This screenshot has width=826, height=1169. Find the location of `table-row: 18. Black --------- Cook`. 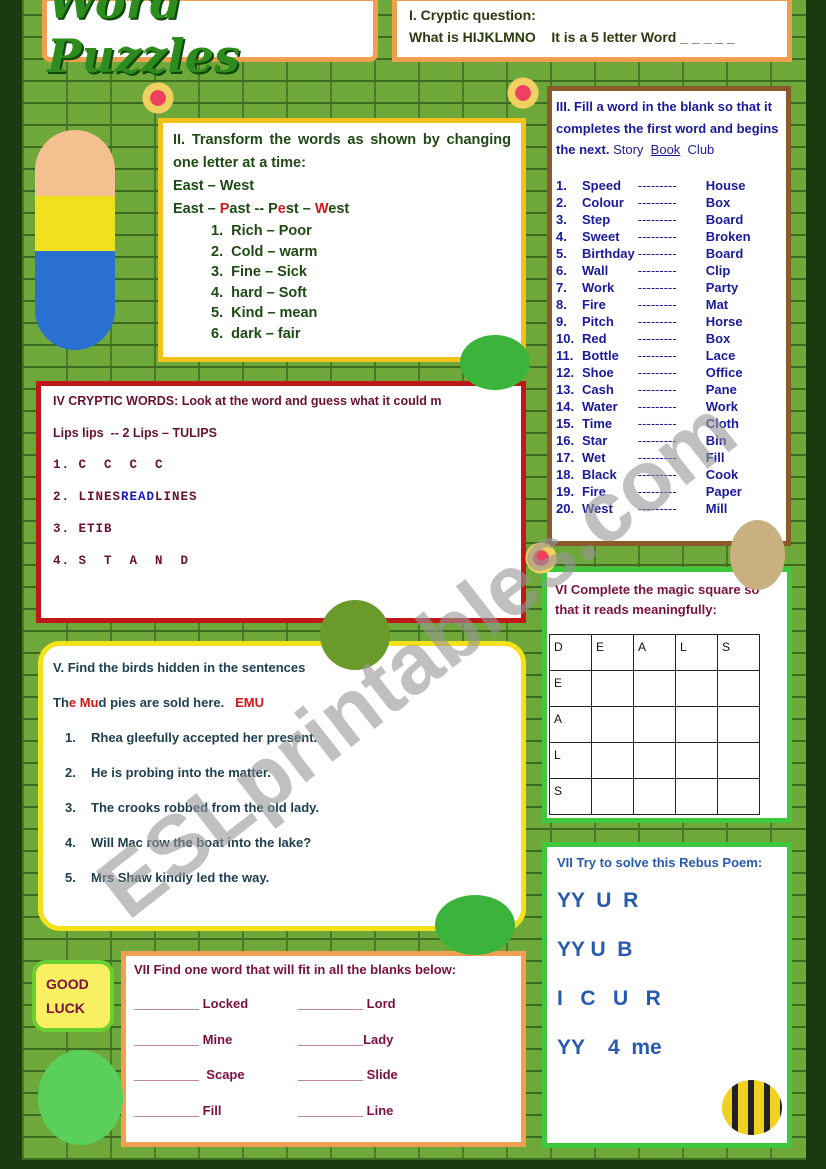

table-row: 18. Black --------- Cook is located at coordinates (655, 474).